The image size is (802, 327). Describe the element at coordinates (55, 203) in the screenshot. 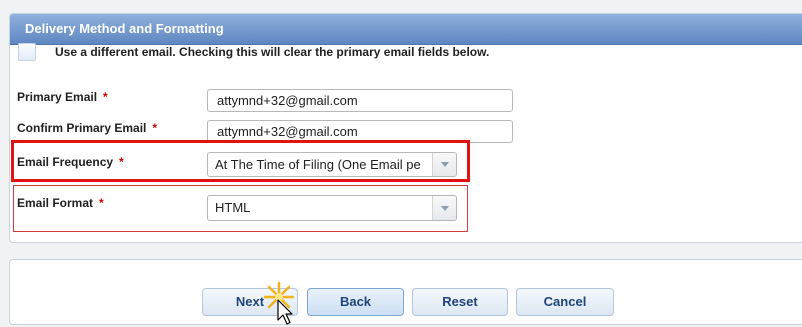

I see `email-format-label-text: Email Format` at that location.